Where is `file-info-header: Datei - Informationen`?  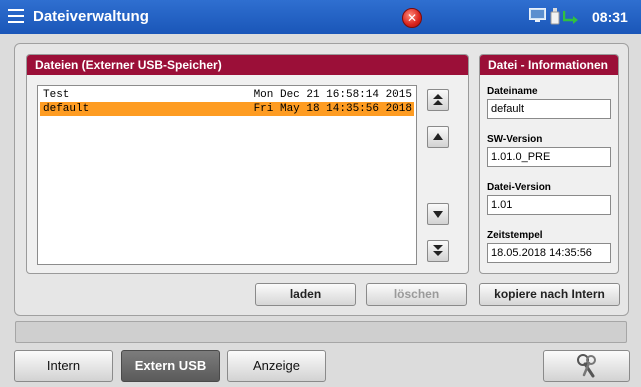
file-info-header: Datei - Informationen is located at coordinates (549, 65).